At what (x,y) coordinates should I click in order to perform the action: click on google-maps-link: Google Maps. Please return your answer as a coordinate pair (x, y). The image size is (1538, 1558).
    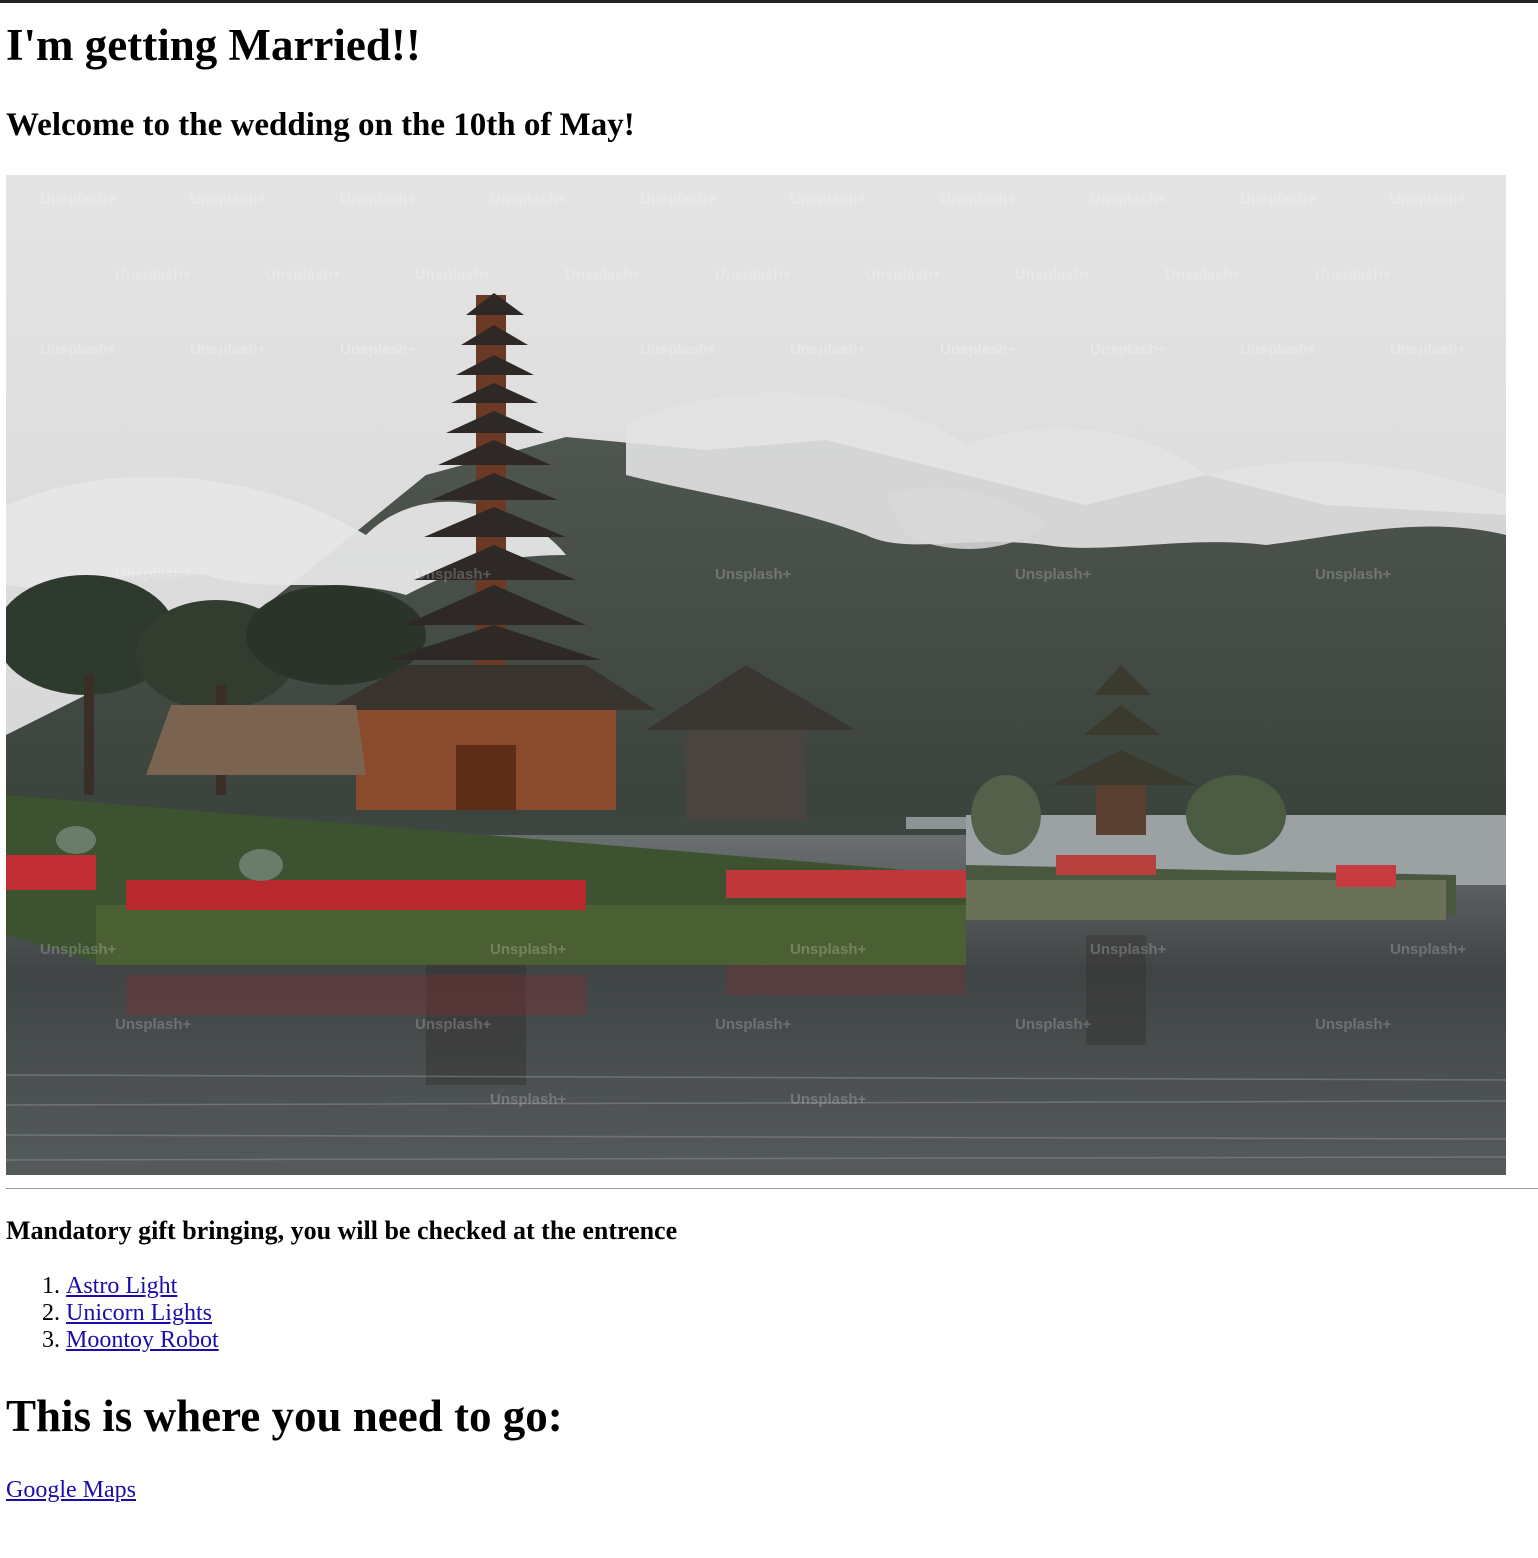
    Looking at the image, I should click on (71, 1490).